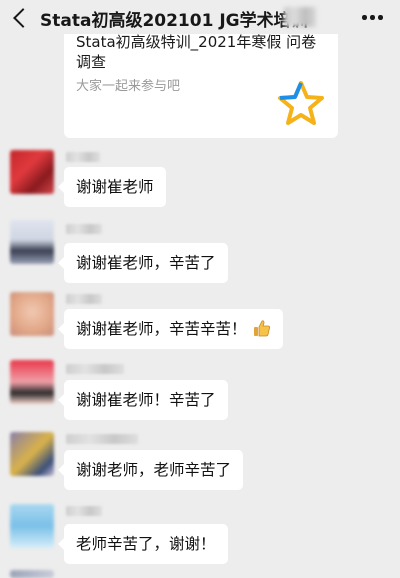 Image resolution: width=400 pixels, height=578 pixels. Describe the element at coordinates (146, 400) in the screenshot. I see `message-text: 谢谢崔老师！辛苦了` at that location.